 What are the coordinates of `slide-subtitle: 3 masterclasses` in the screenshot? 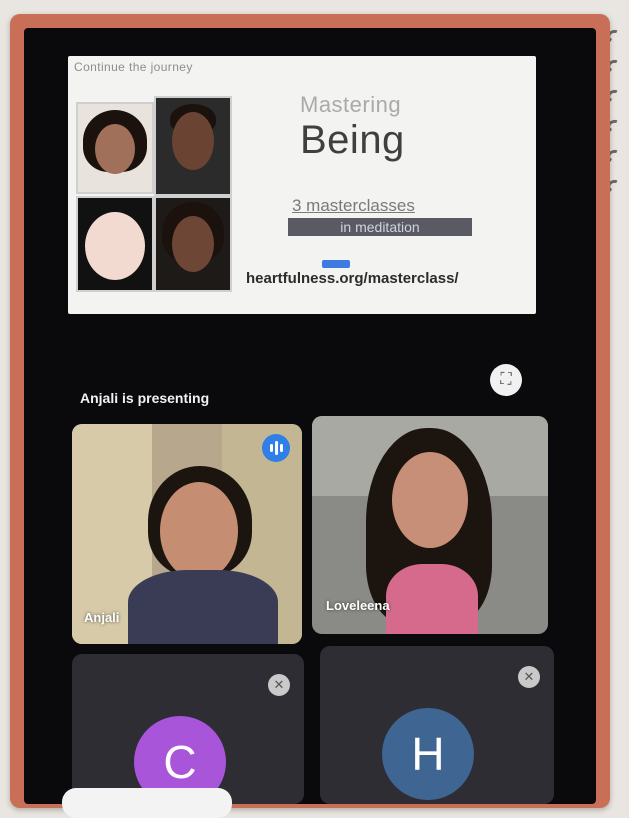 It's located at (353, 205).